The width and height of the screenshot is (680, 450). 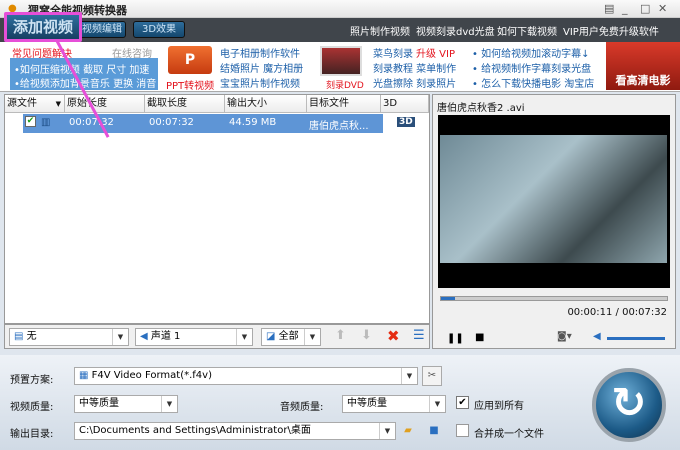 I want to click on range-value: 全部, so click(x=288, y=336).